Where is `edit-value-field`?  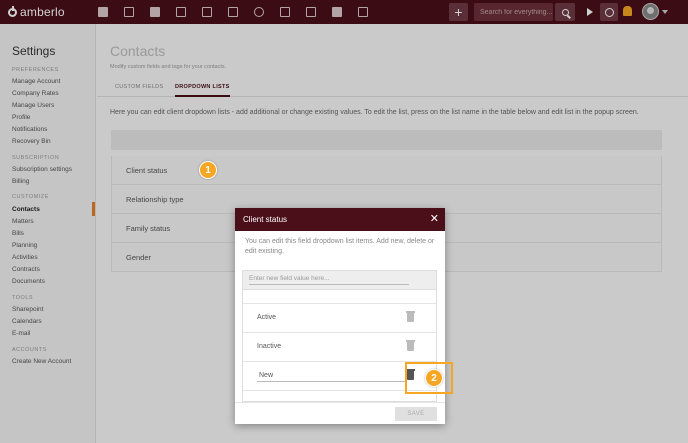
edit-value-field is located at coordinates (332, 377).